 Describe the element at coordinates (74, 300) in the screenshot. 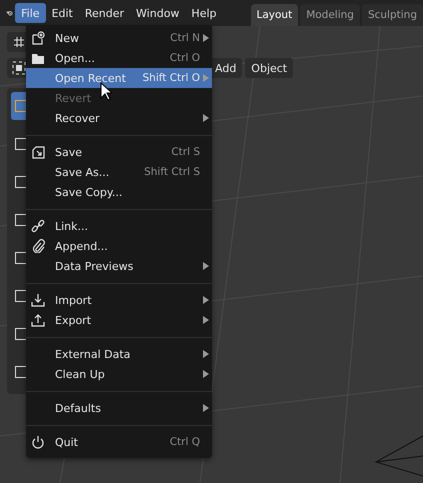

I see `menu-item-label: Import` at that location.